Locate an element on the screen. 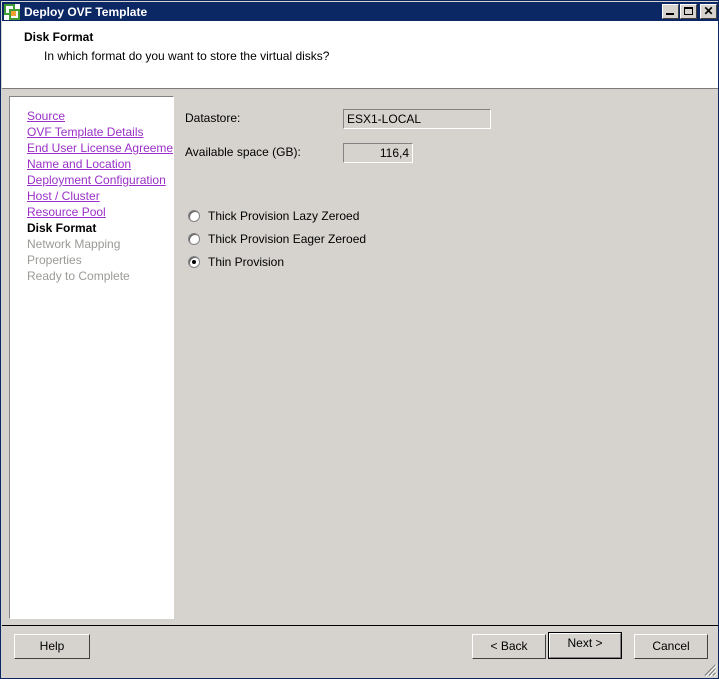  sidebar-item-ready-to-complete: Ready to Complete is located at coordinates (78, 276).